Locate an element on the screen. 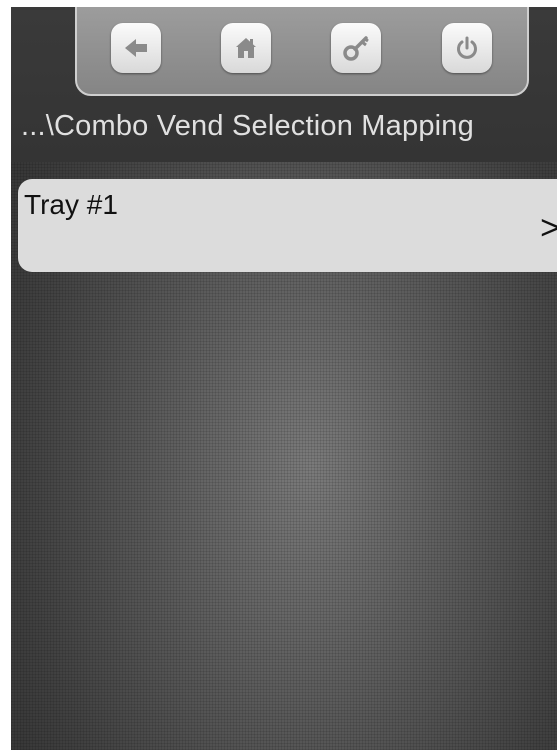  back-arrow-icon is located at coordinates (136, 48).